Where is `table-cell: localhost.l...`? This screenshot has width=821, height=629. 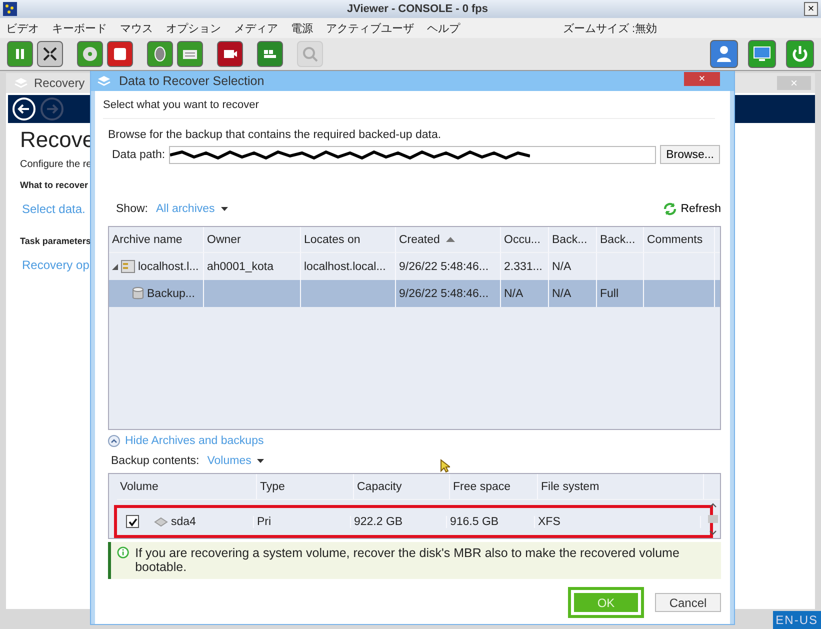 table-cell: localhost.l... is located at coordinates (168, 266).